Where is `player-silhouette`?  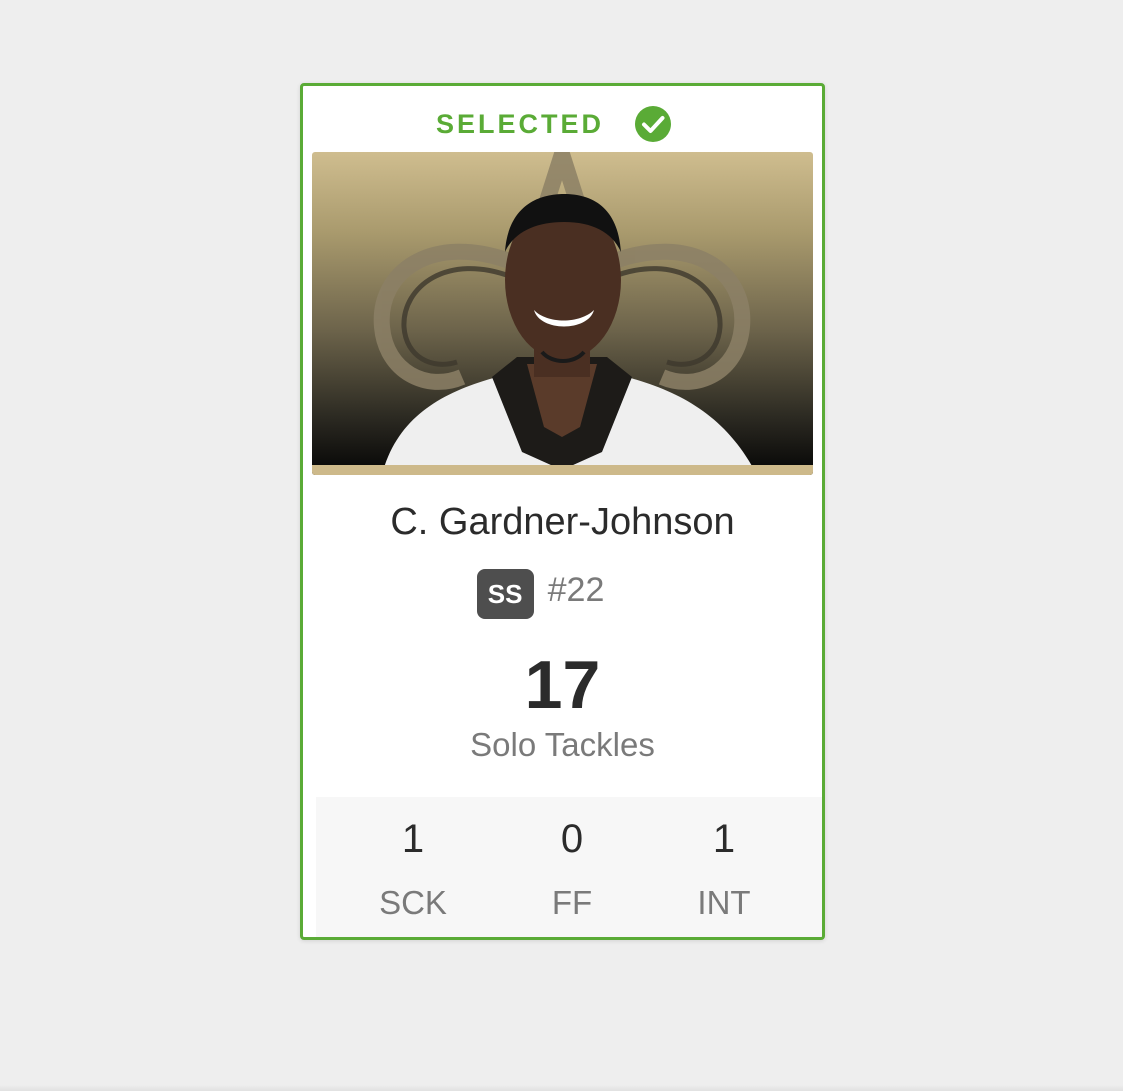
player-silhouette is located at coordinates (569, 334).